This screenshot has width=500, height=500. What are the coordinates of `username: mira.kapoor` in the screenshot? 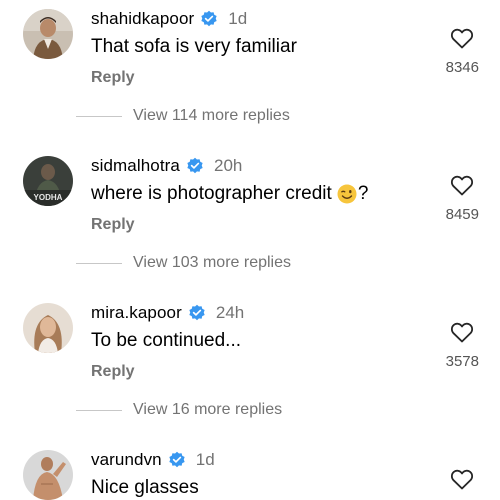 It's located at (136, 313).